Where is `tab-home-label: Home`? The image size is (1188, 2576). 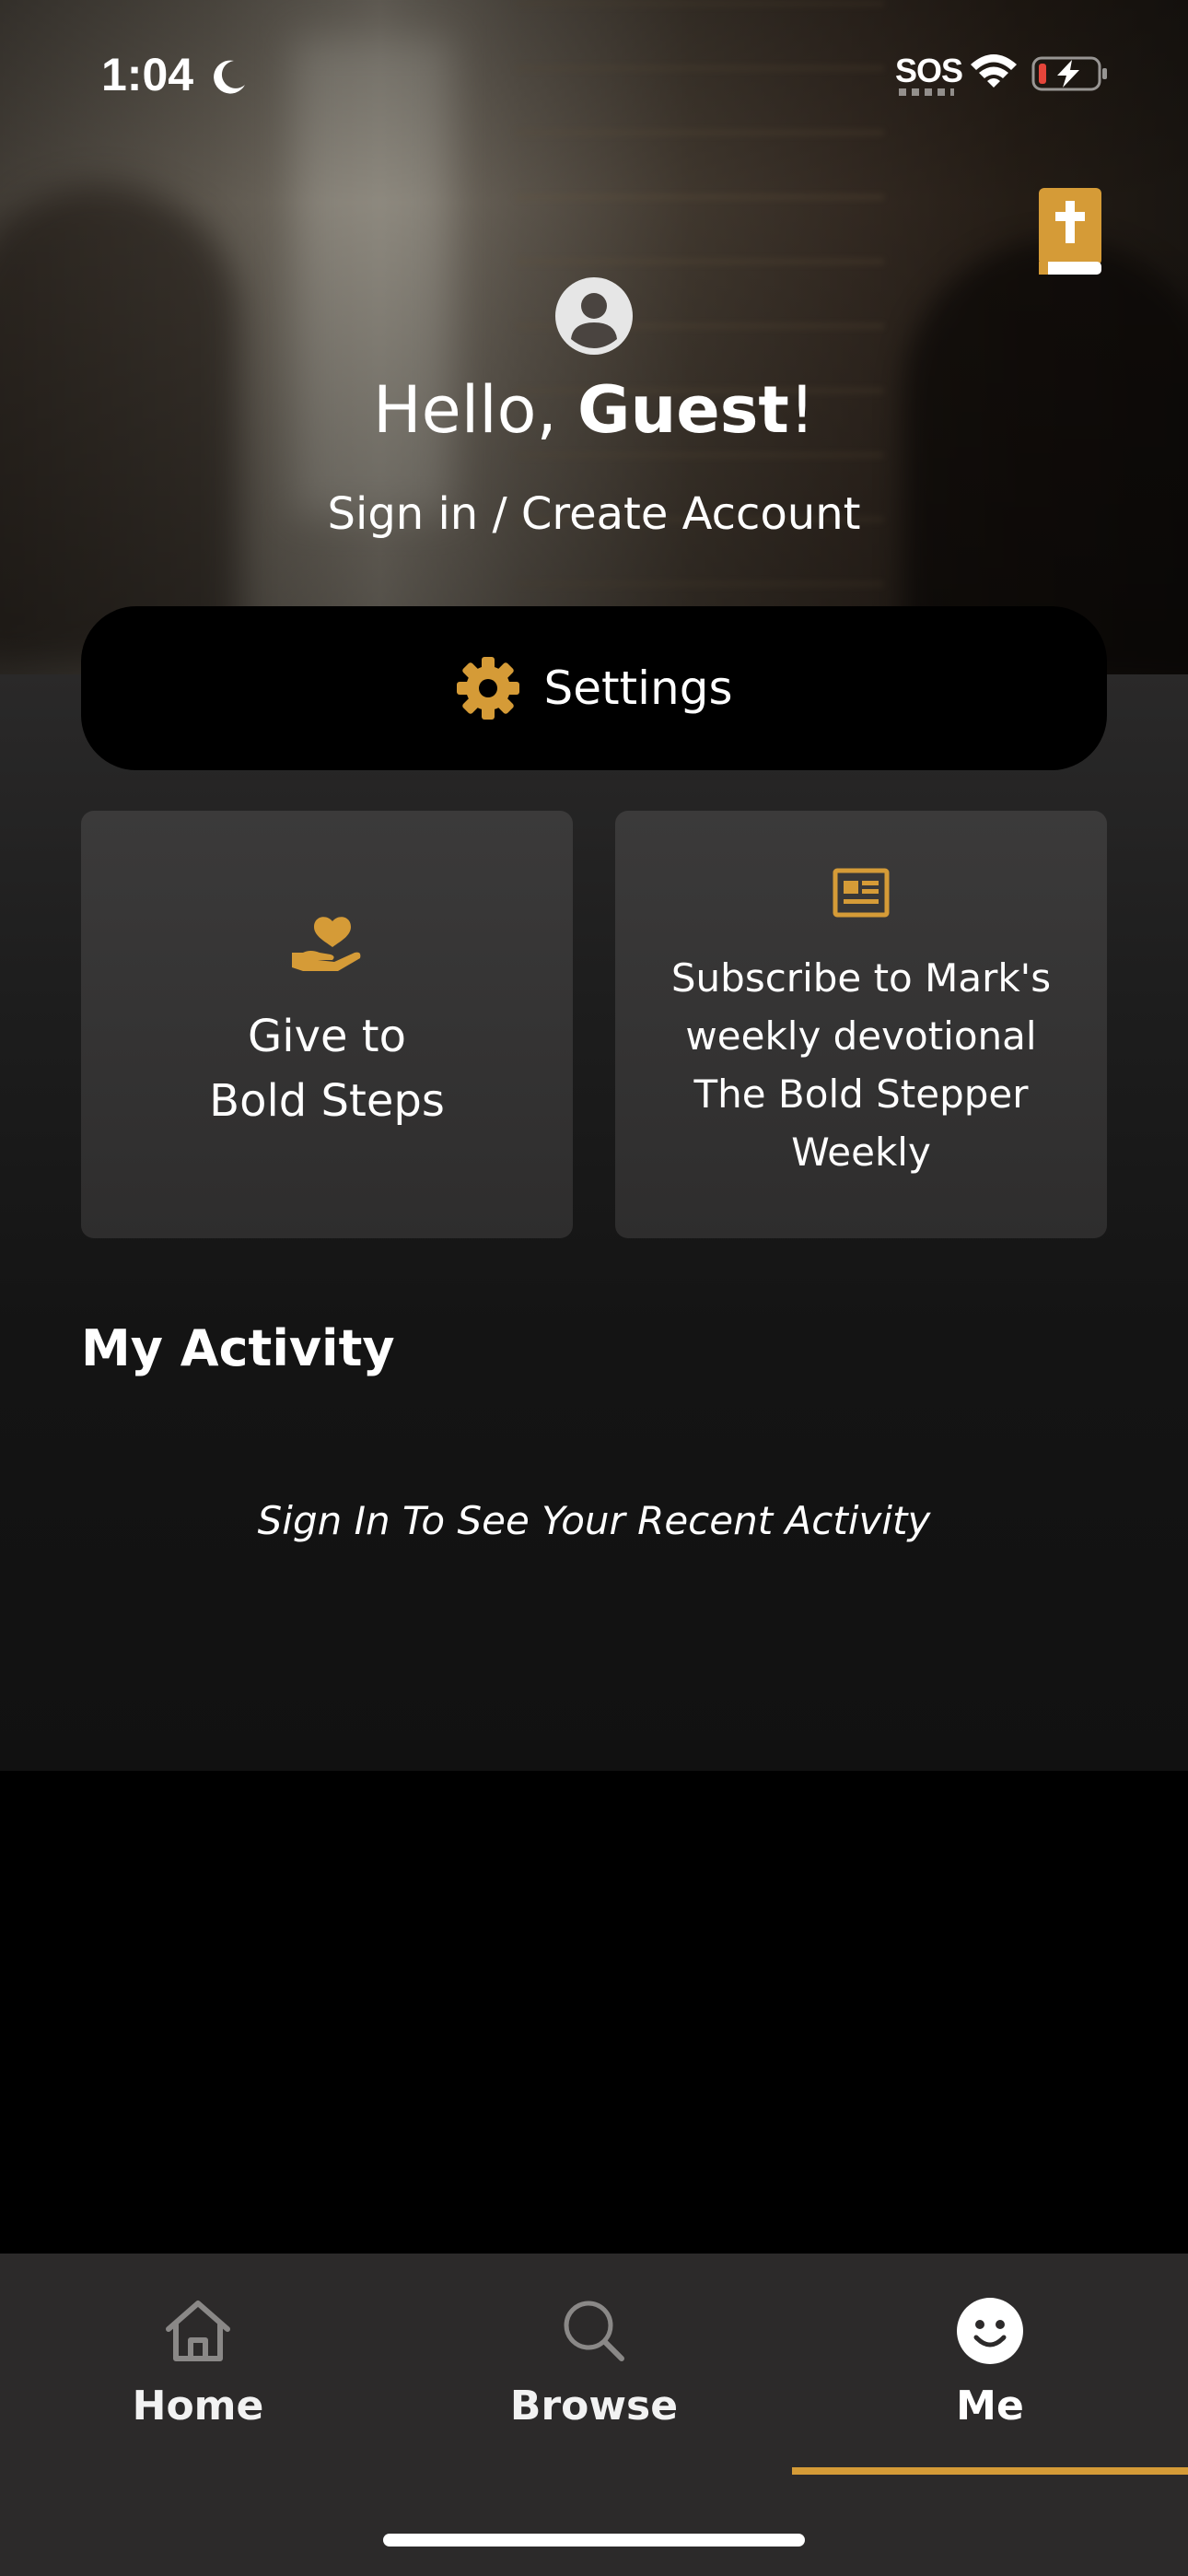
tab-home-label: Home is located at coordinates (198, 2406).